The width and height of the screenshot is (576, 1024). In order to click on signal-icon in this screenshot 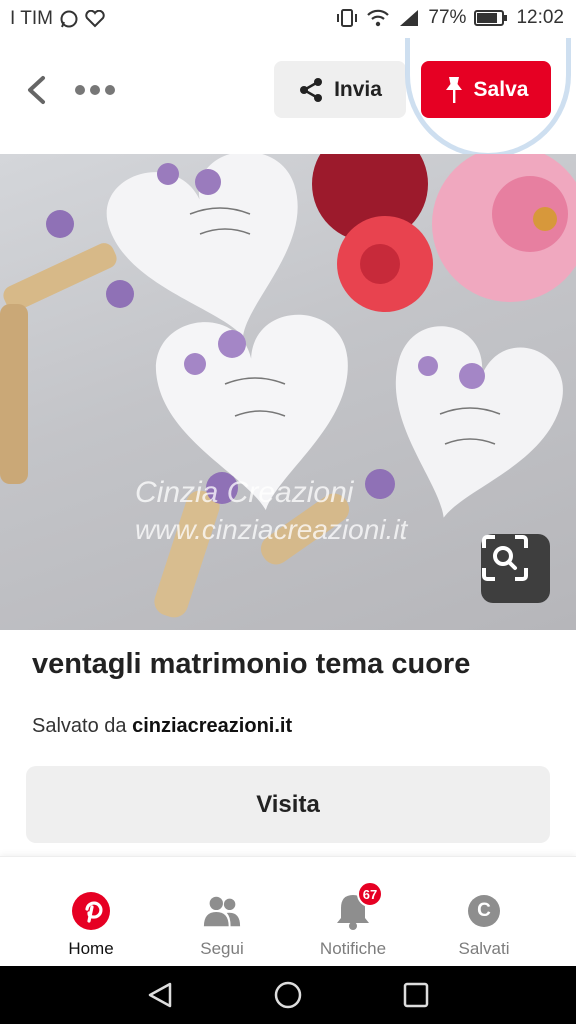, I will do `click(409, 18)`.